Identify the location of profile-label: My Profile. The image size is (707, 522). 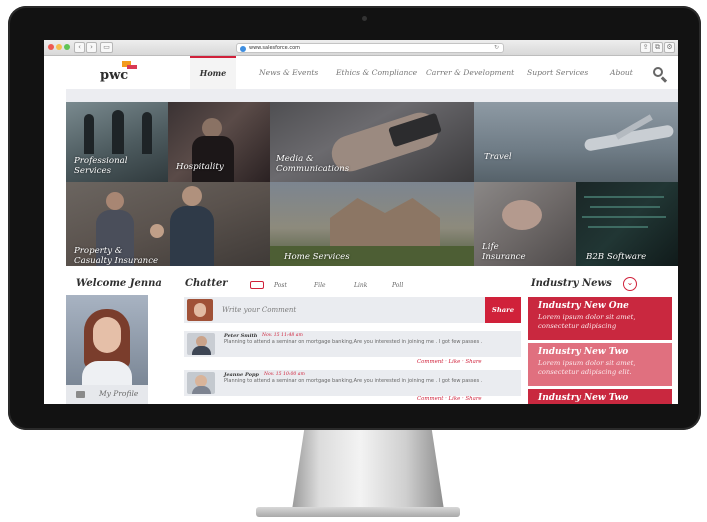
(119, 393).